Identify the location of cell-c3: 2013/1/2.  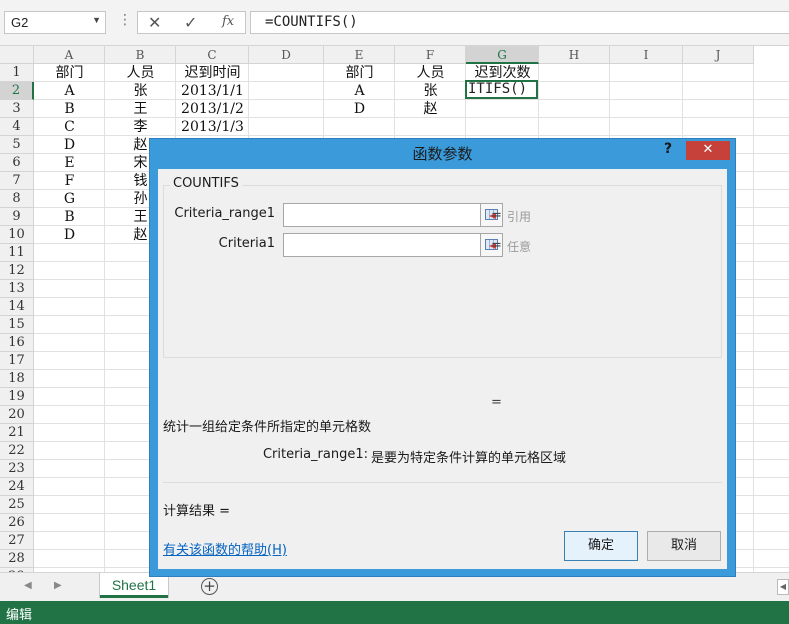
(212, 109).